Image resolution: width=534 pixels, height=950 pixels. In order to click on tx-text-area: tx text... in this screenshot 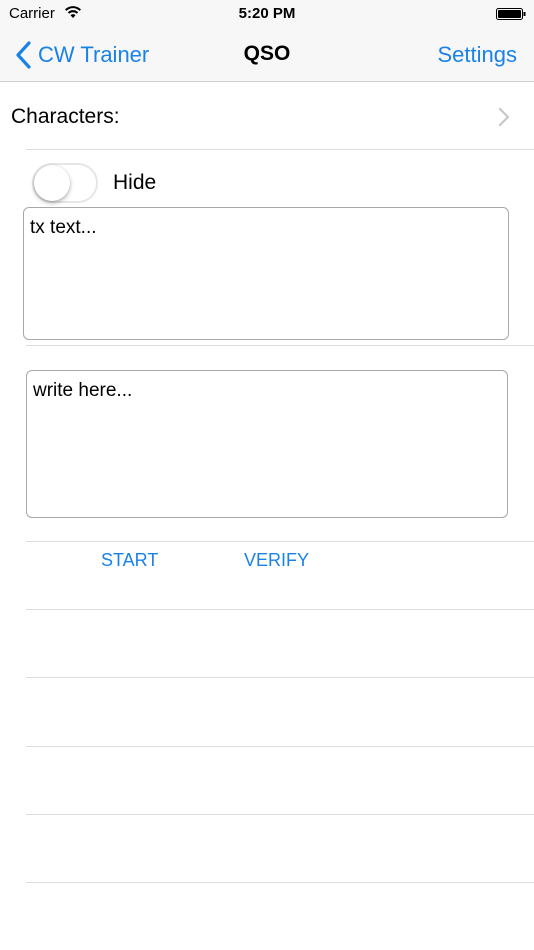, I will do `click(266, 273)`.